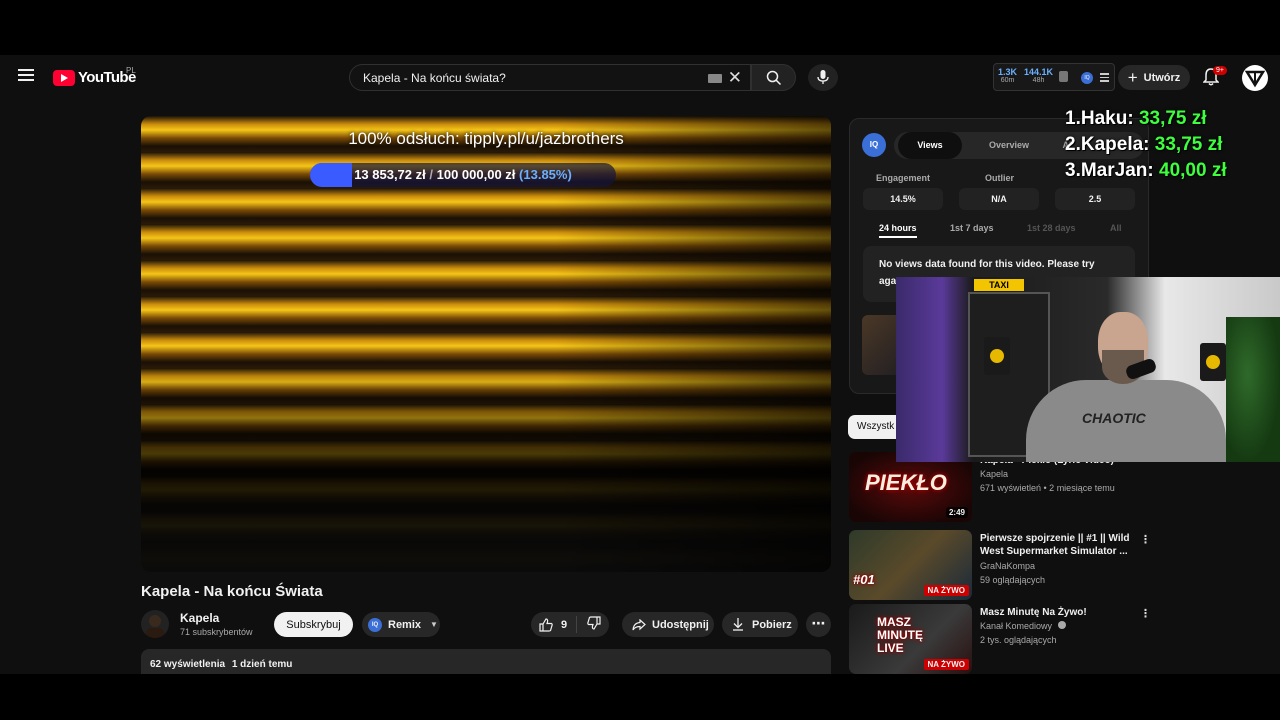 Image resolution: width=1280 pixels, height=720 pixels. What do you see at coordinates (262, 664) in the screenshot?
I see `publish-date: 1 dzień temu` at bounding box center [262, 664].